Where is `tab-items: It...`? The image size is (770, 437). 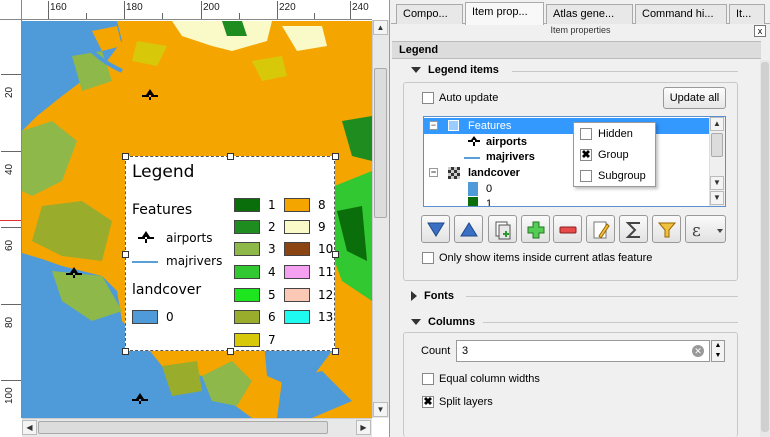 tab-items: It... is located at coordinates (747, 14).